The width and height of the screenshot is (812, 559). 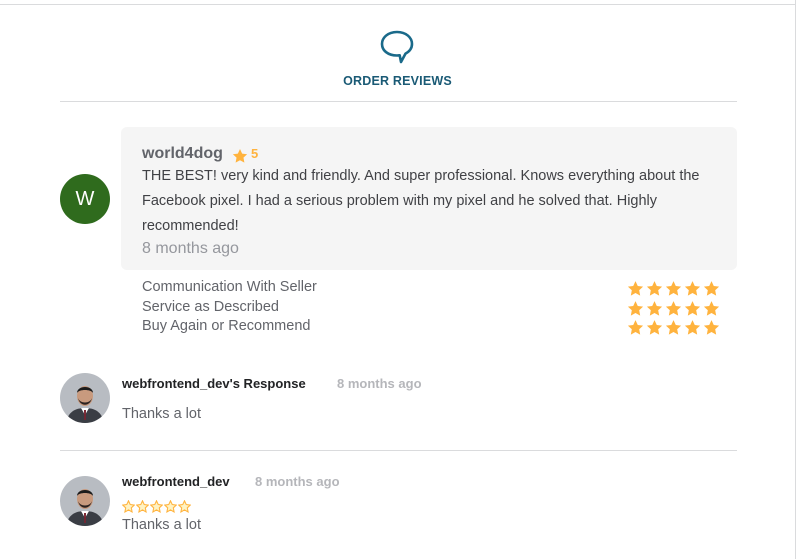 I want to click on breakdown-row: Service as Described, so click(x=431, y=309).